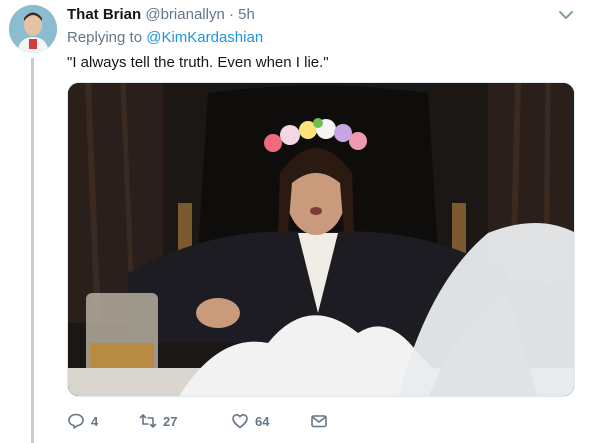  Describe the element at coordinates (95, 421) in the screenshot. I see `reply-count: 4` at that location.